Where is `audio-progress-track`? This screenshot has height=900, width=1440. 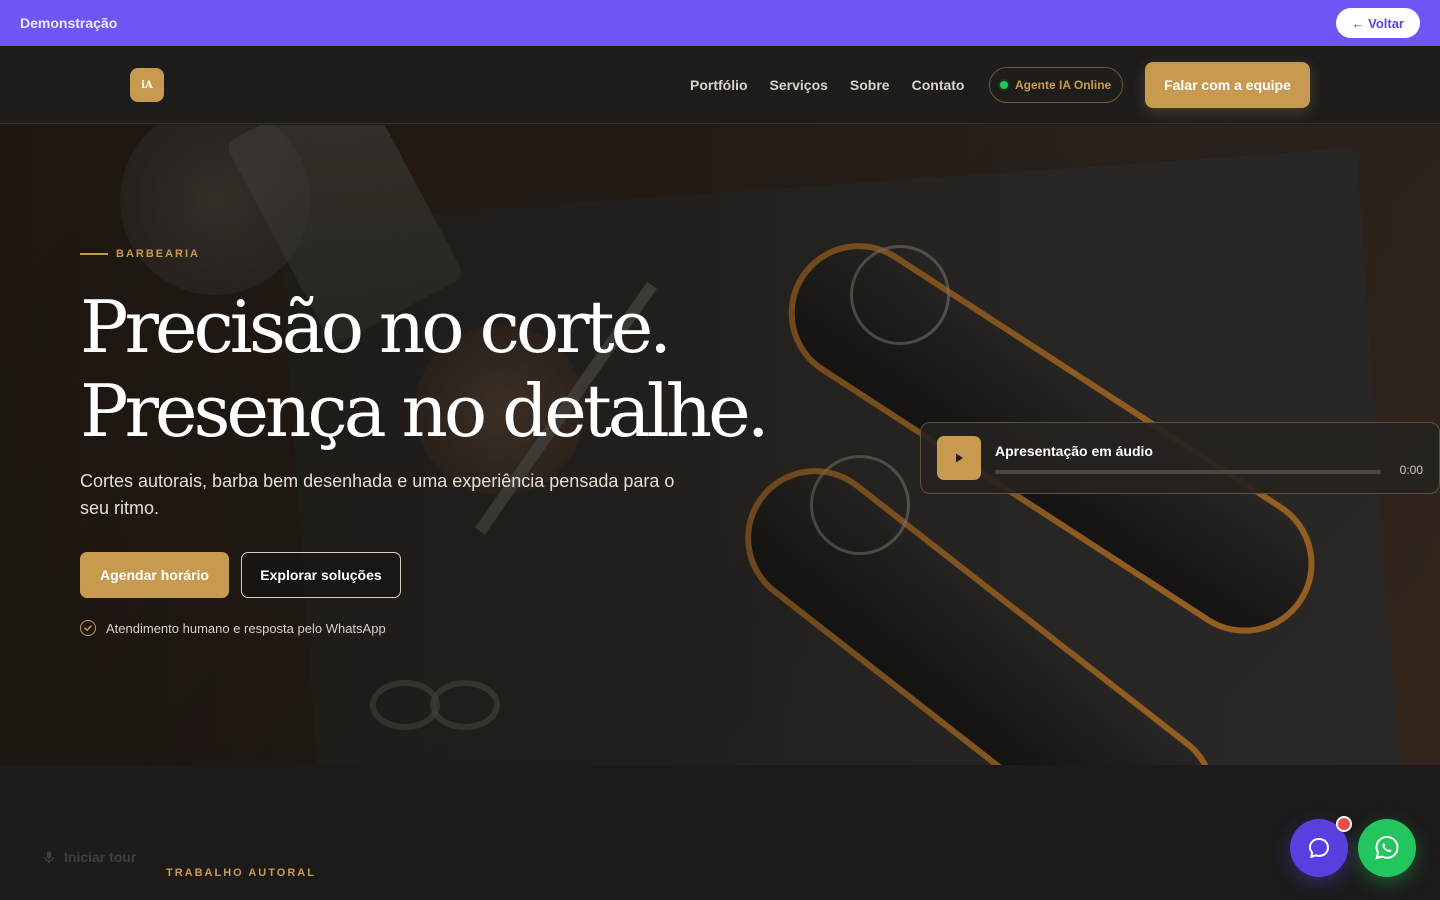 audio-progress-track is located at coordinates (1188, 471).